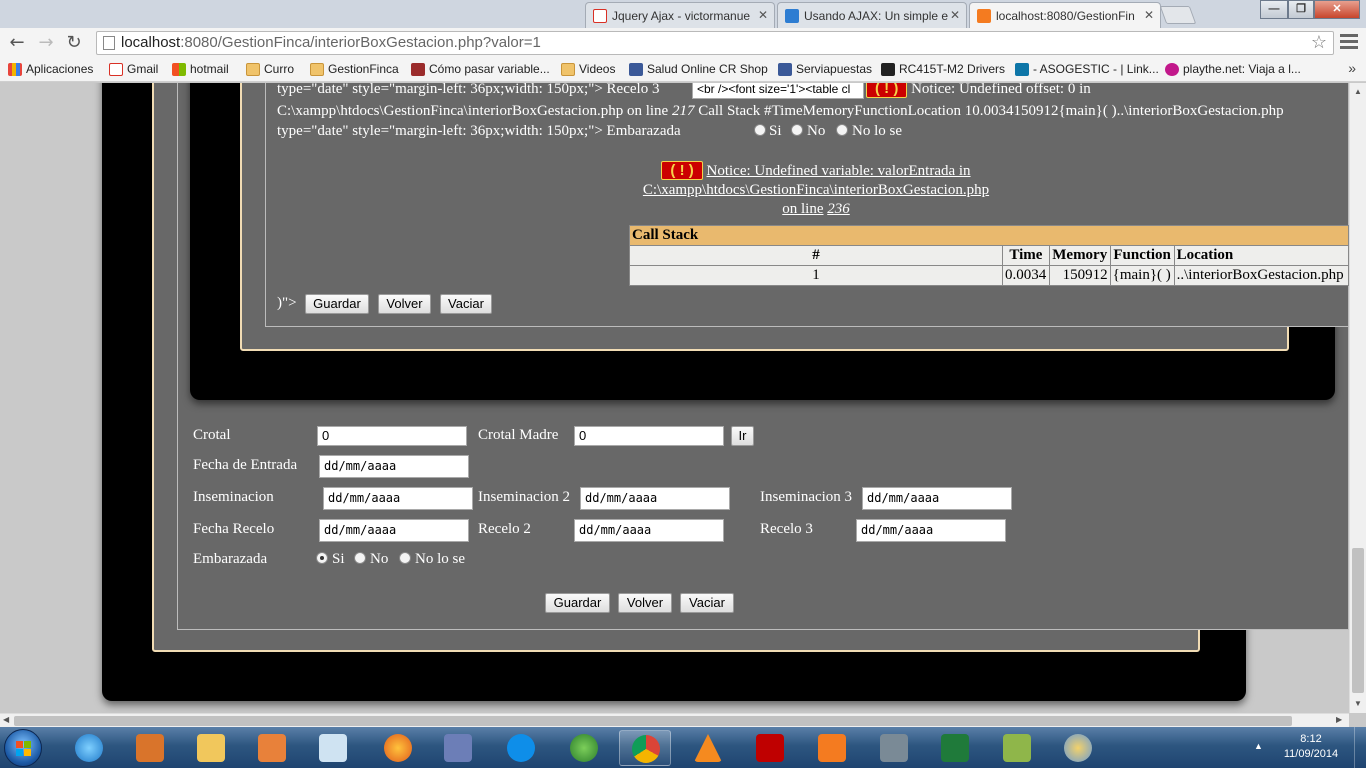  Describe the element at coordinates (1001, 90) in the screenshot. I see `notice-text: Notice: Undefined offset: 0 in` at that location.